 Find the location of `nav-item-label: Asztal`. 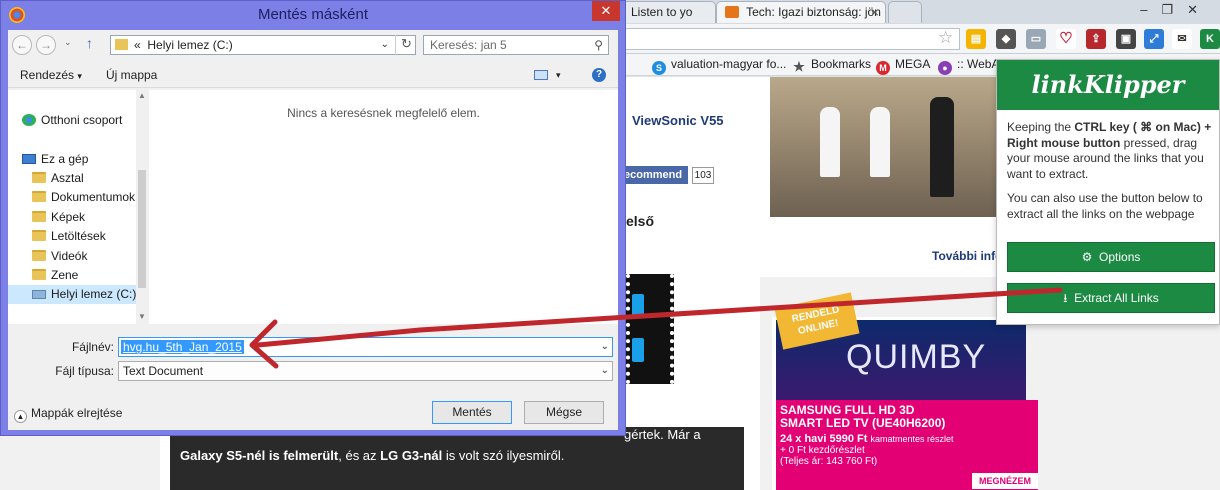

nav-item-label: Asztal is located at coordinates (67, 178).